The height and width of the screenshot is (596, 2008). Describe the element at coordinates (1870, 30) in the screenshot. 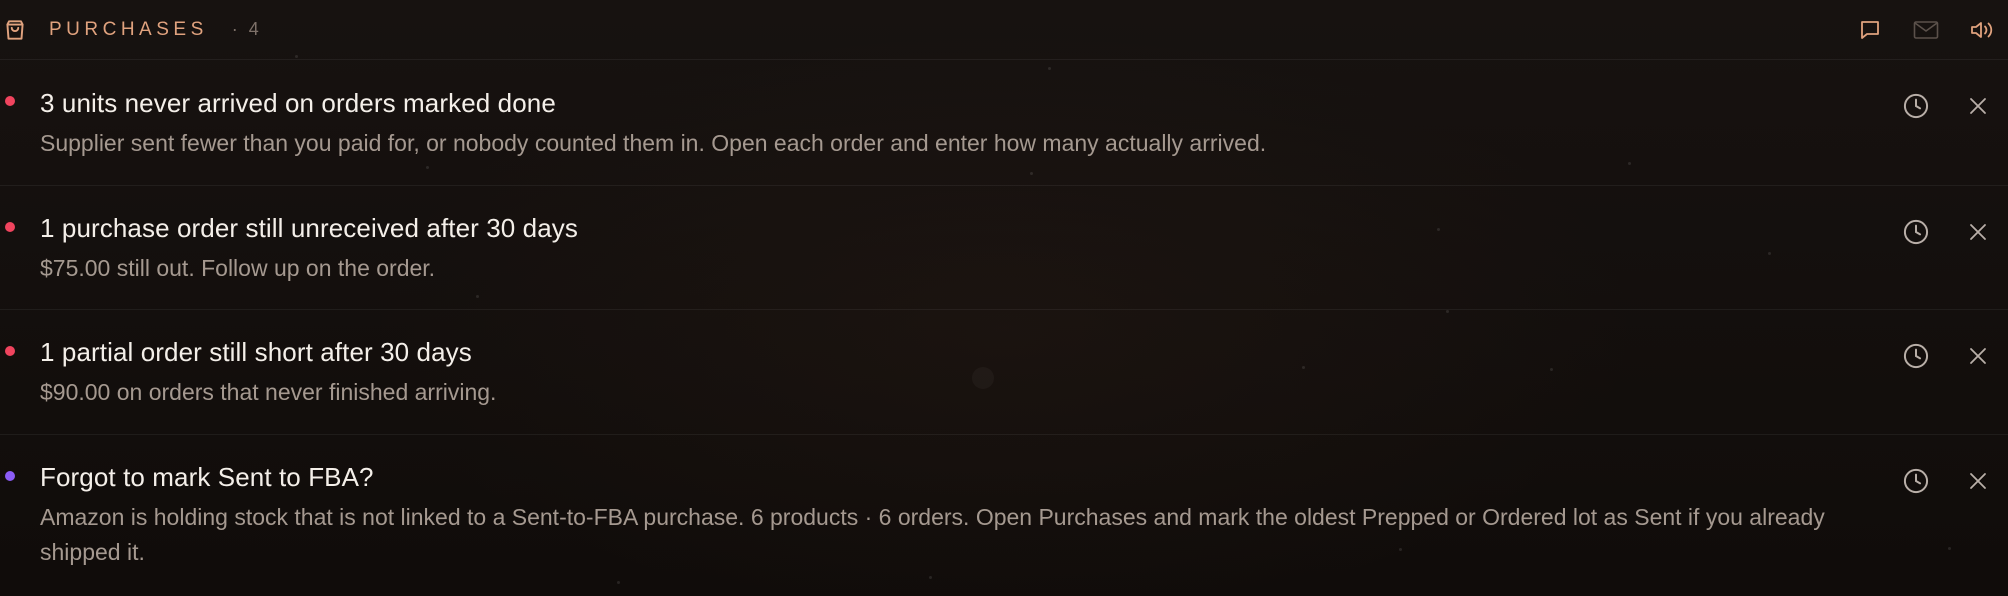

I see `message-square-icon` at that location.